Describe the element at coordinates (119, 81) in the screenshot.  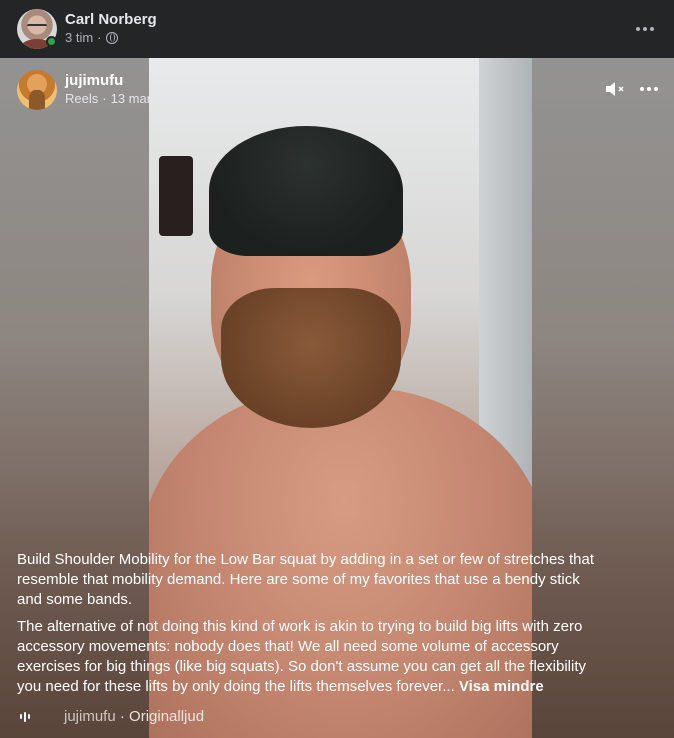
I see `reel-account-name: jujimufu` at that location.